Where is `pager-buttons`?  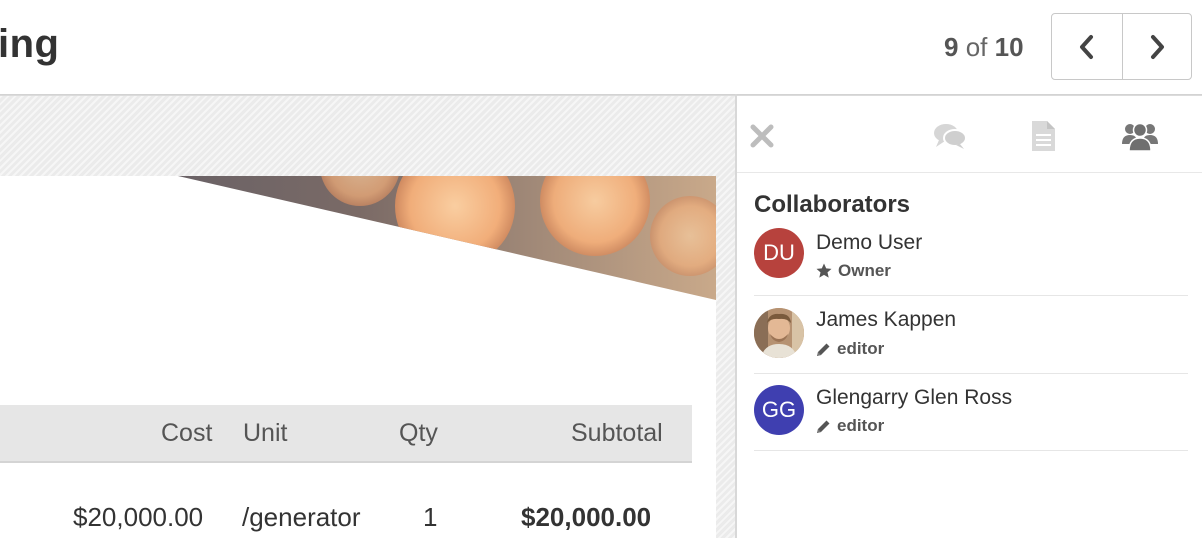
pager-buttons is located at coordinates (1121, 46).